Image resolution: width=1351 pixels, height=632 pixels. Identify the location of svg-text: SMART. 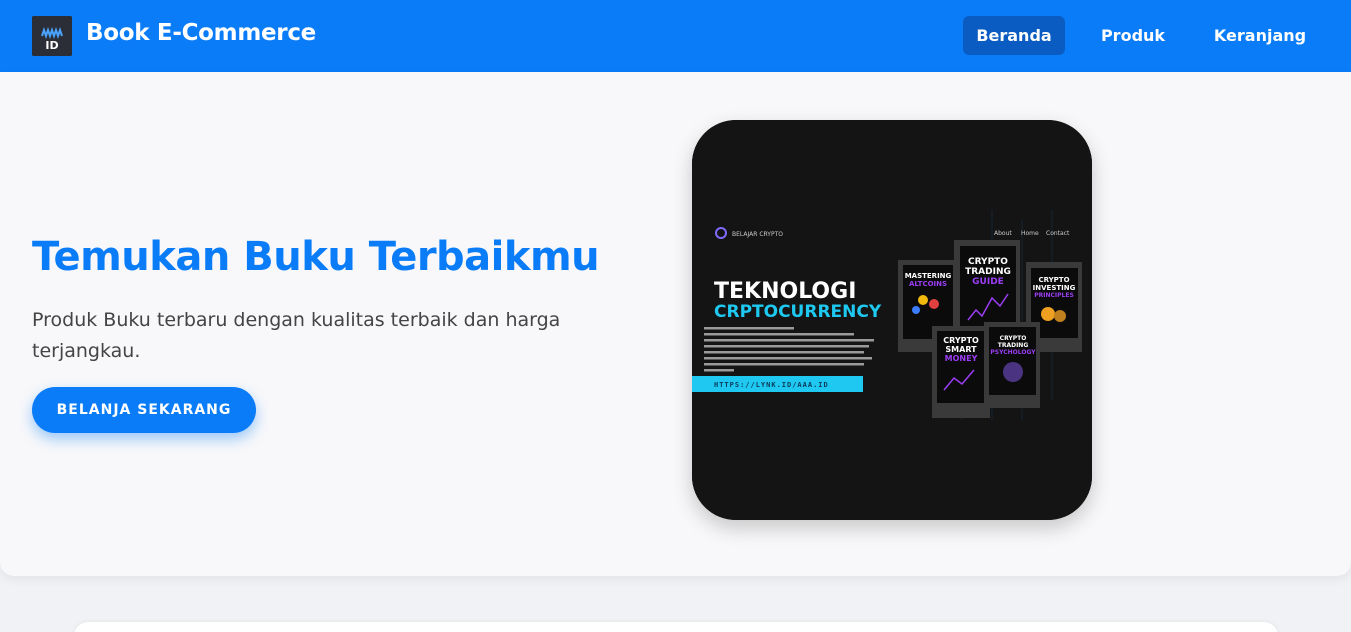
(961, 349).